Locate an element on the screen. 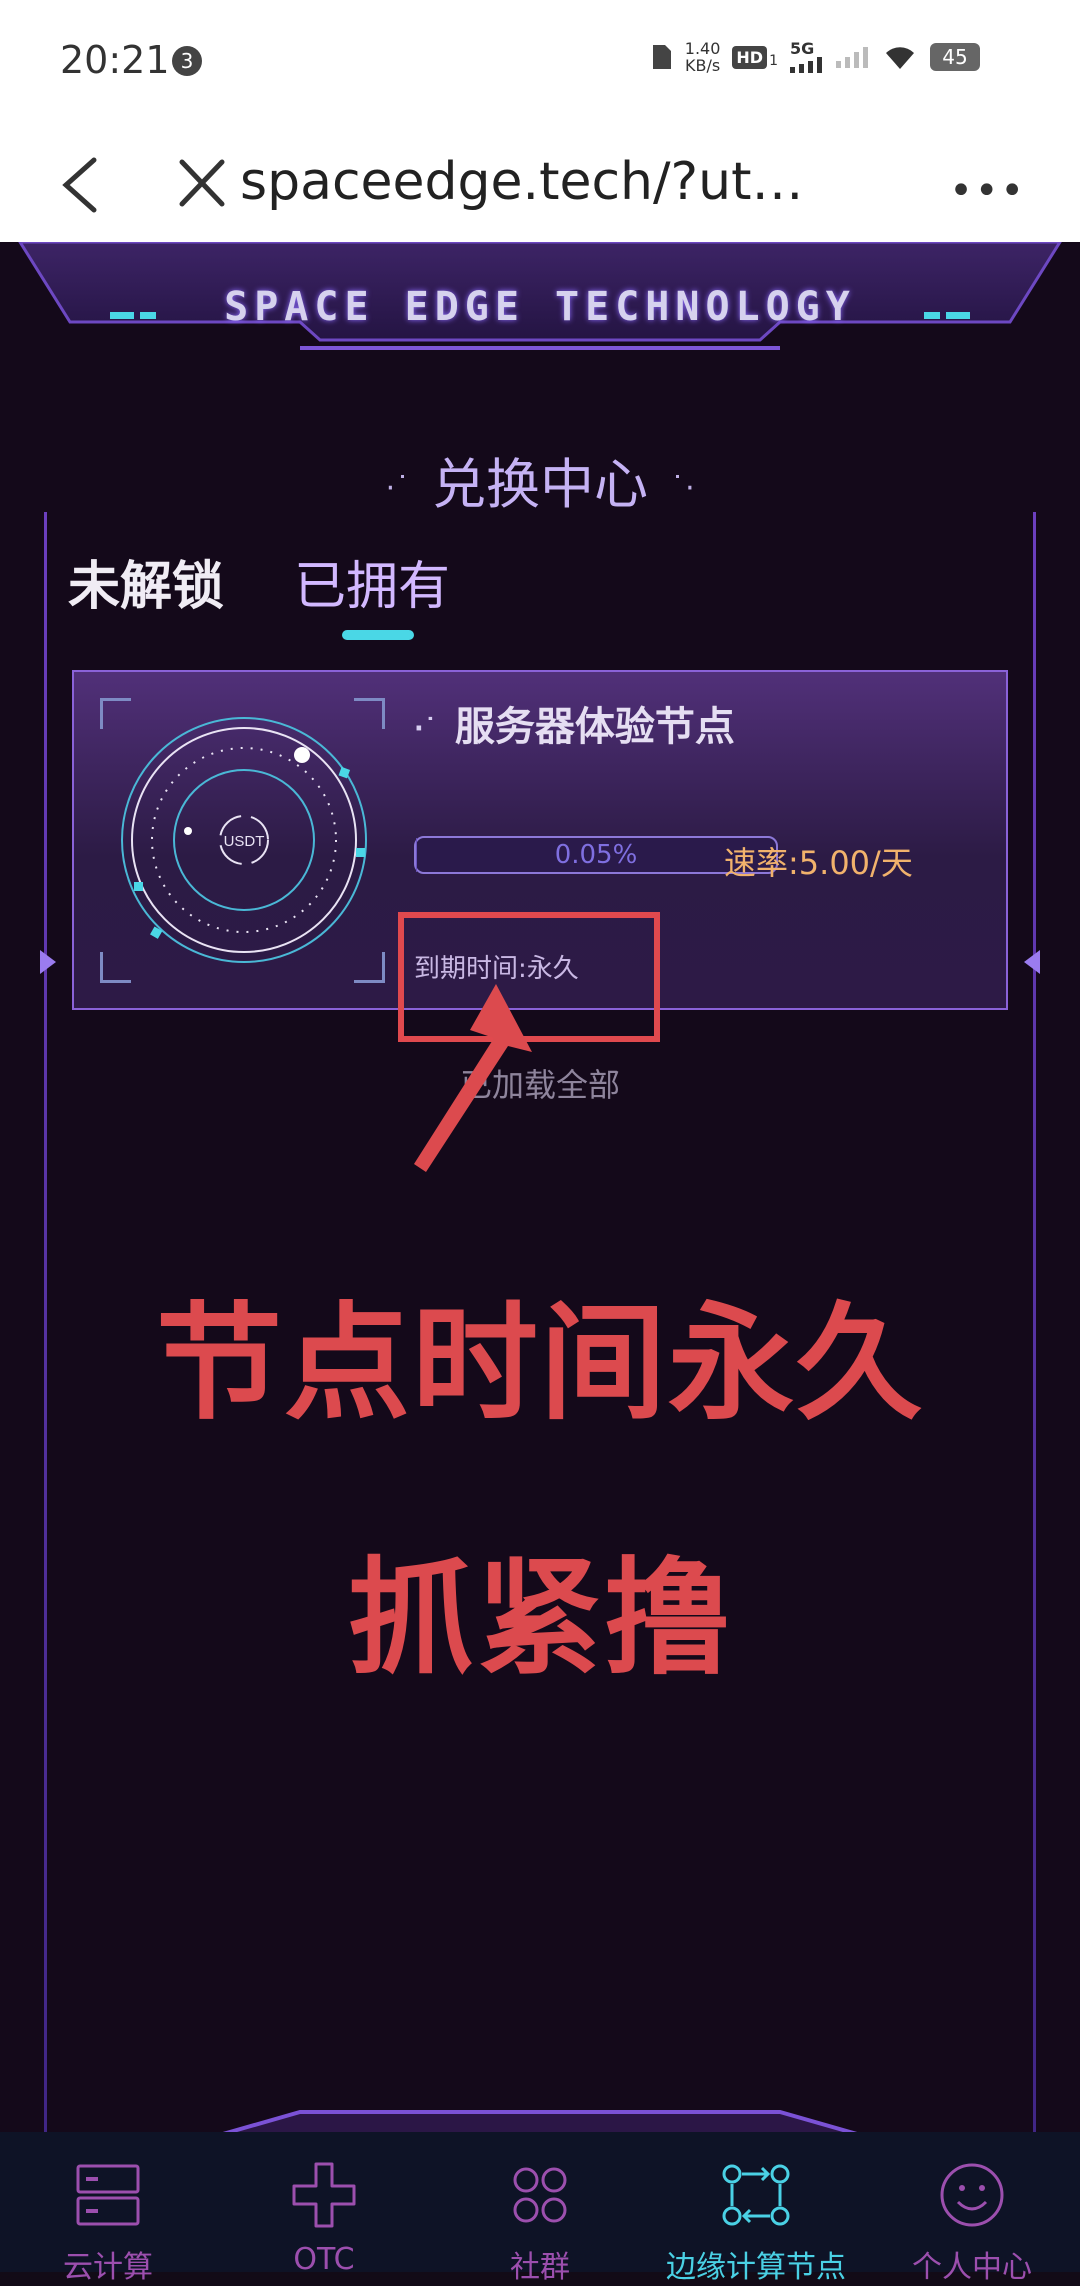 The width and height of the screenshot is (1080, 2286). tab-label: 云计算 is located at coordinates (108, 2264).